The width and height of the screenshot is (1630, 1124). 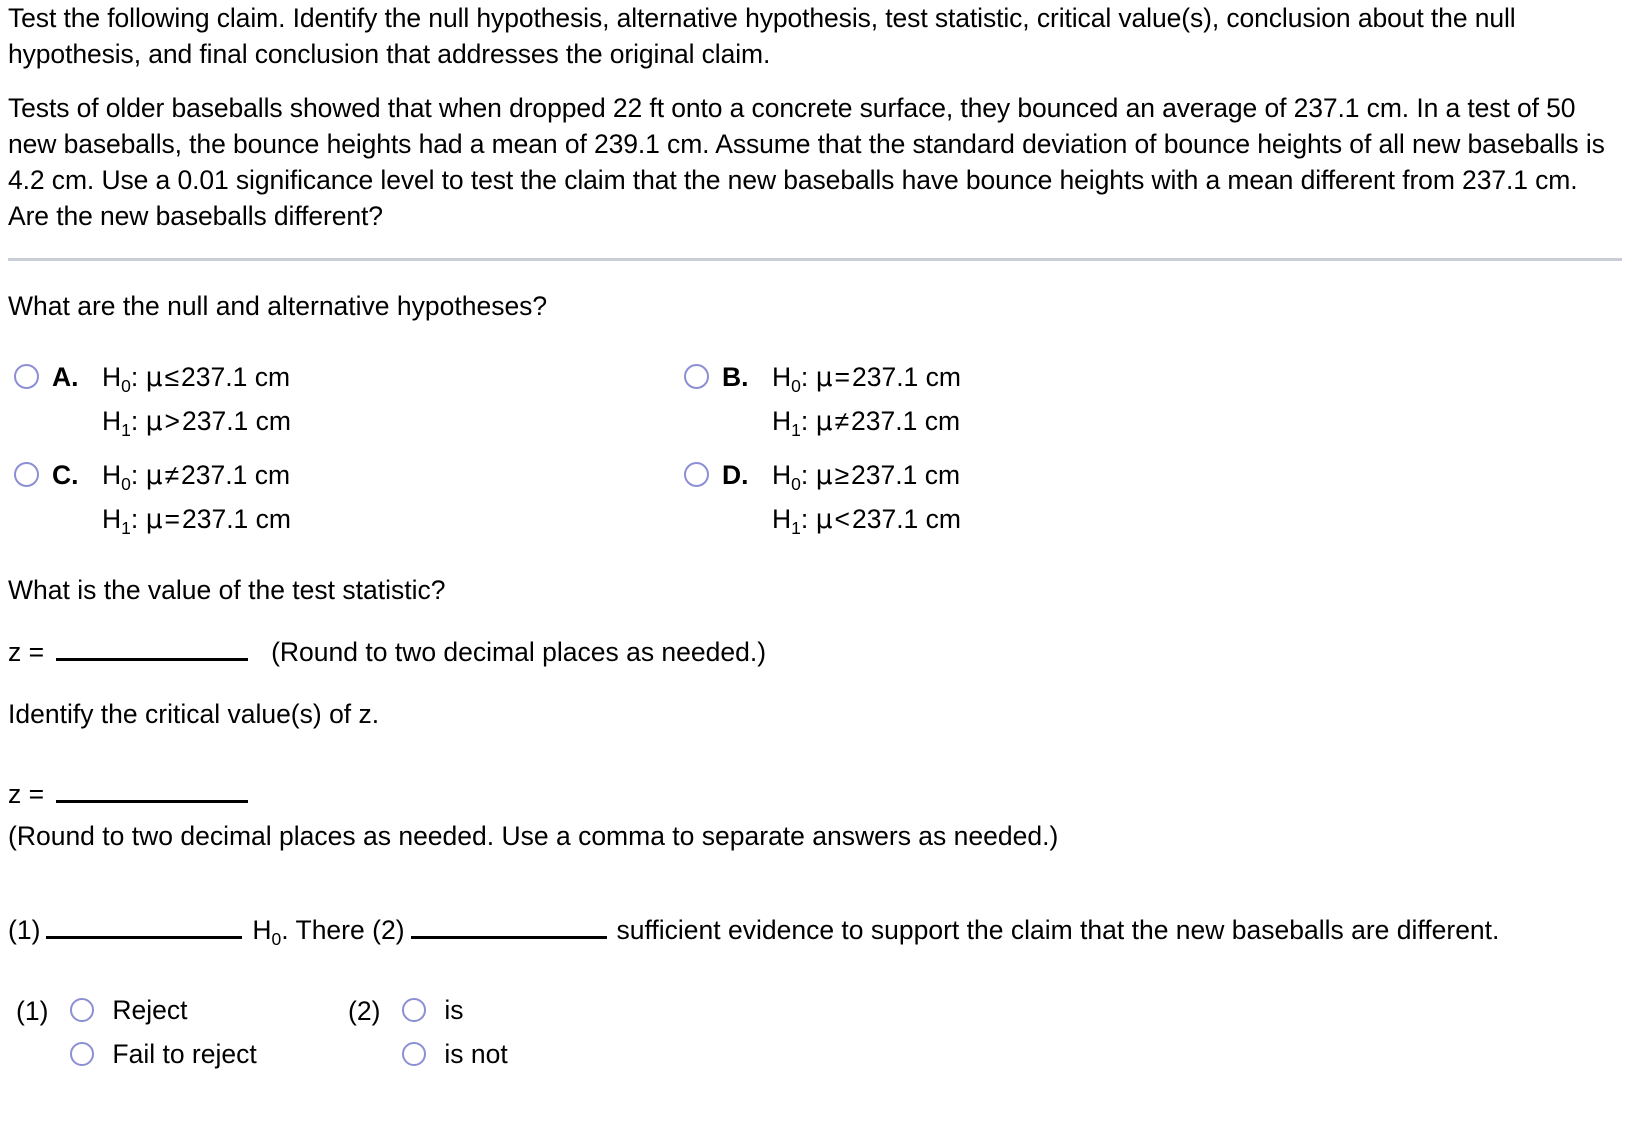 I want to click on choice-option-d: D. H0: μ≥237.1 cm H1: μ<237.1 cm, so click(x=822, y=499).